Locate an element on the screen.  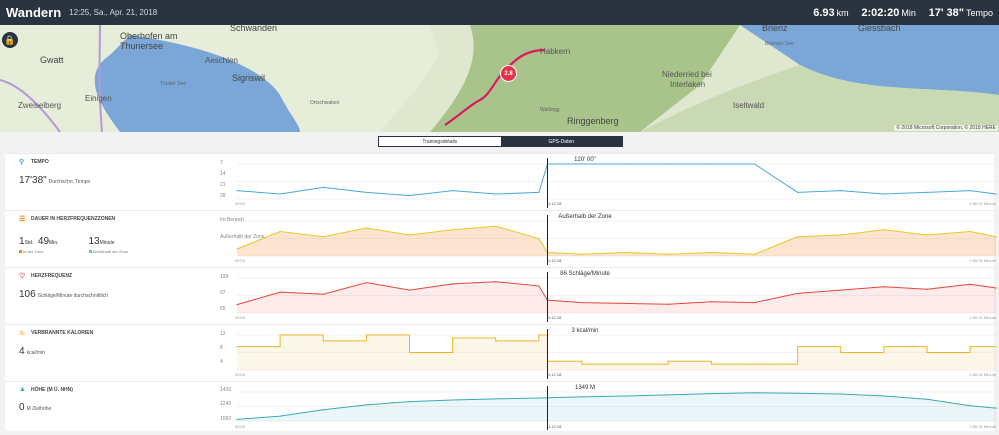
cursor-label: 86 Schläge/Minute is located at coordinates (585, 274).